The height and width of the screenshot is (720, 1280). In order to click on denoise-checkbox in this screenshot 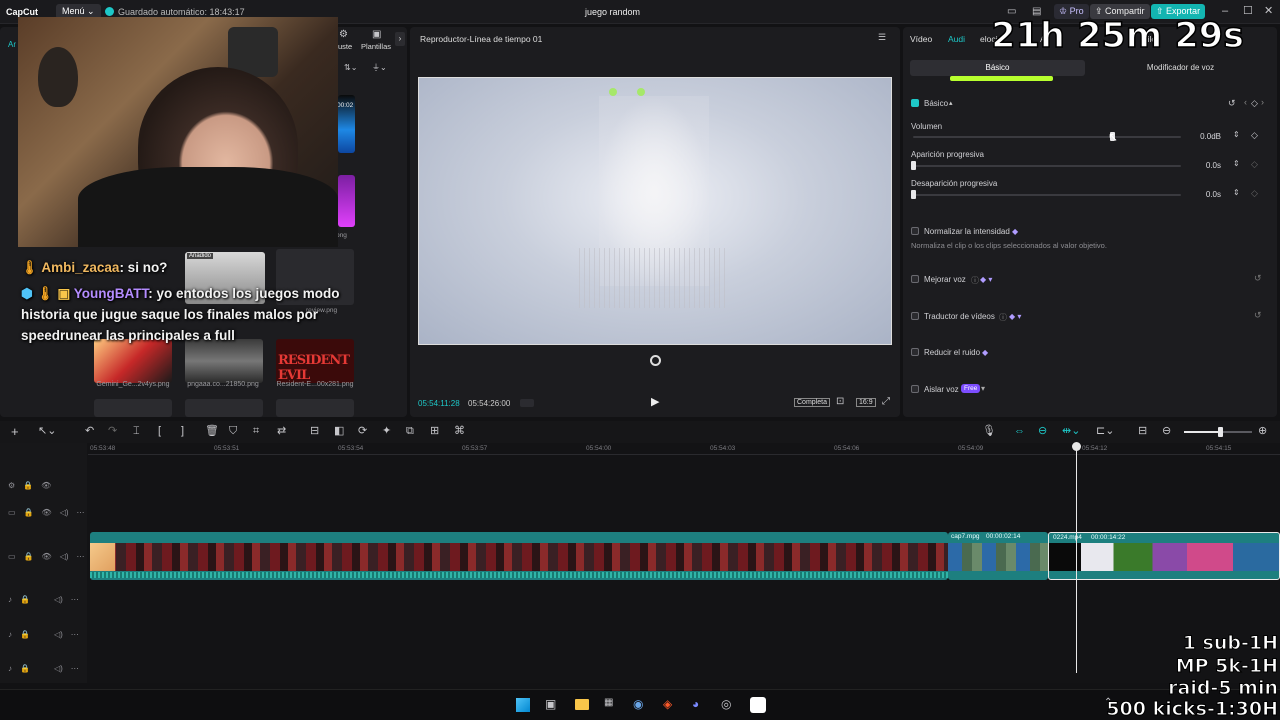, I will do `click(915, 352)`.